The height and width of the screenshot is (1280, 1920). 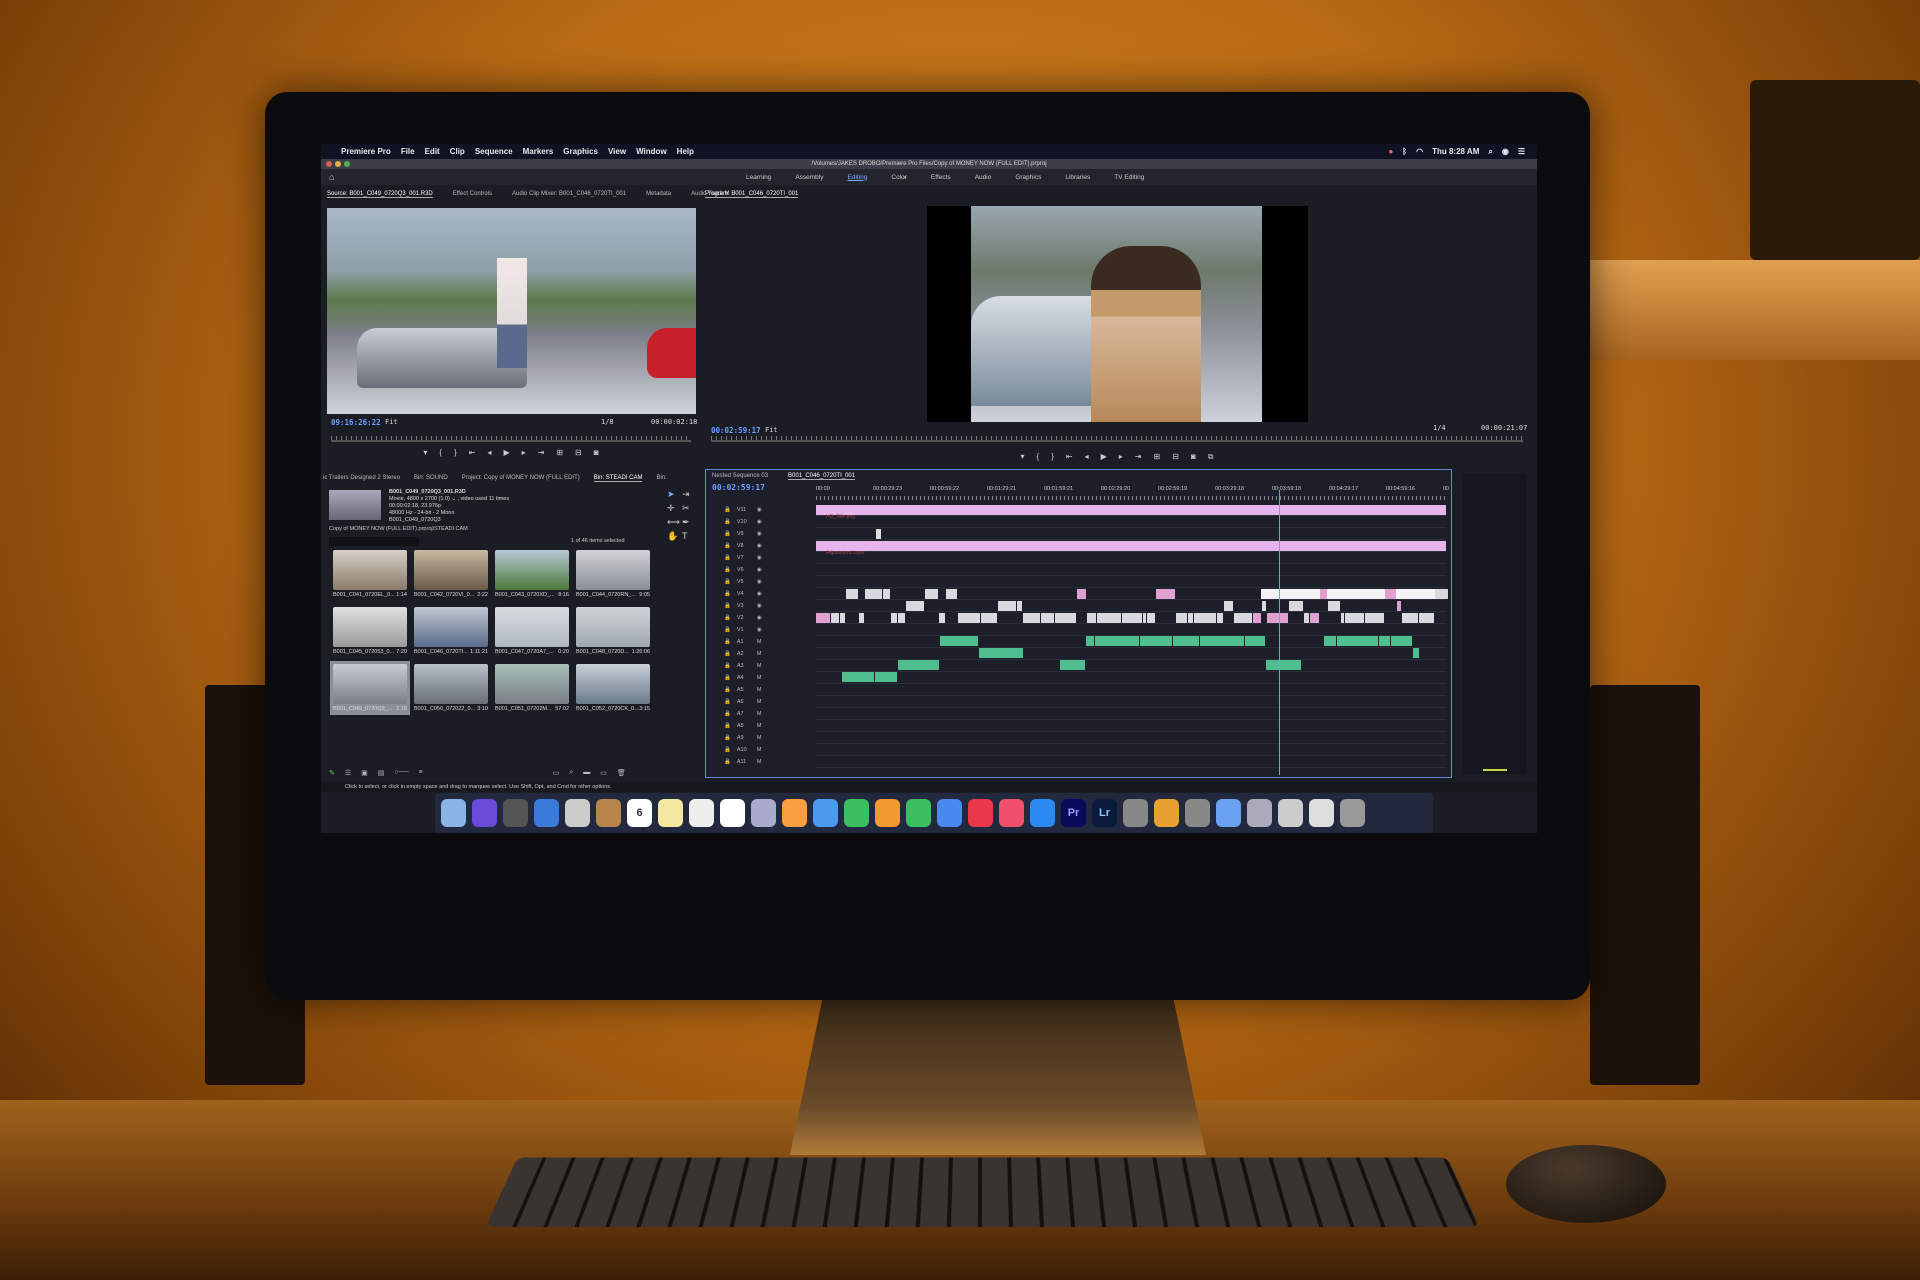 I want to click on workspace-tab-editing: Editing, so click(x=858, y=177).